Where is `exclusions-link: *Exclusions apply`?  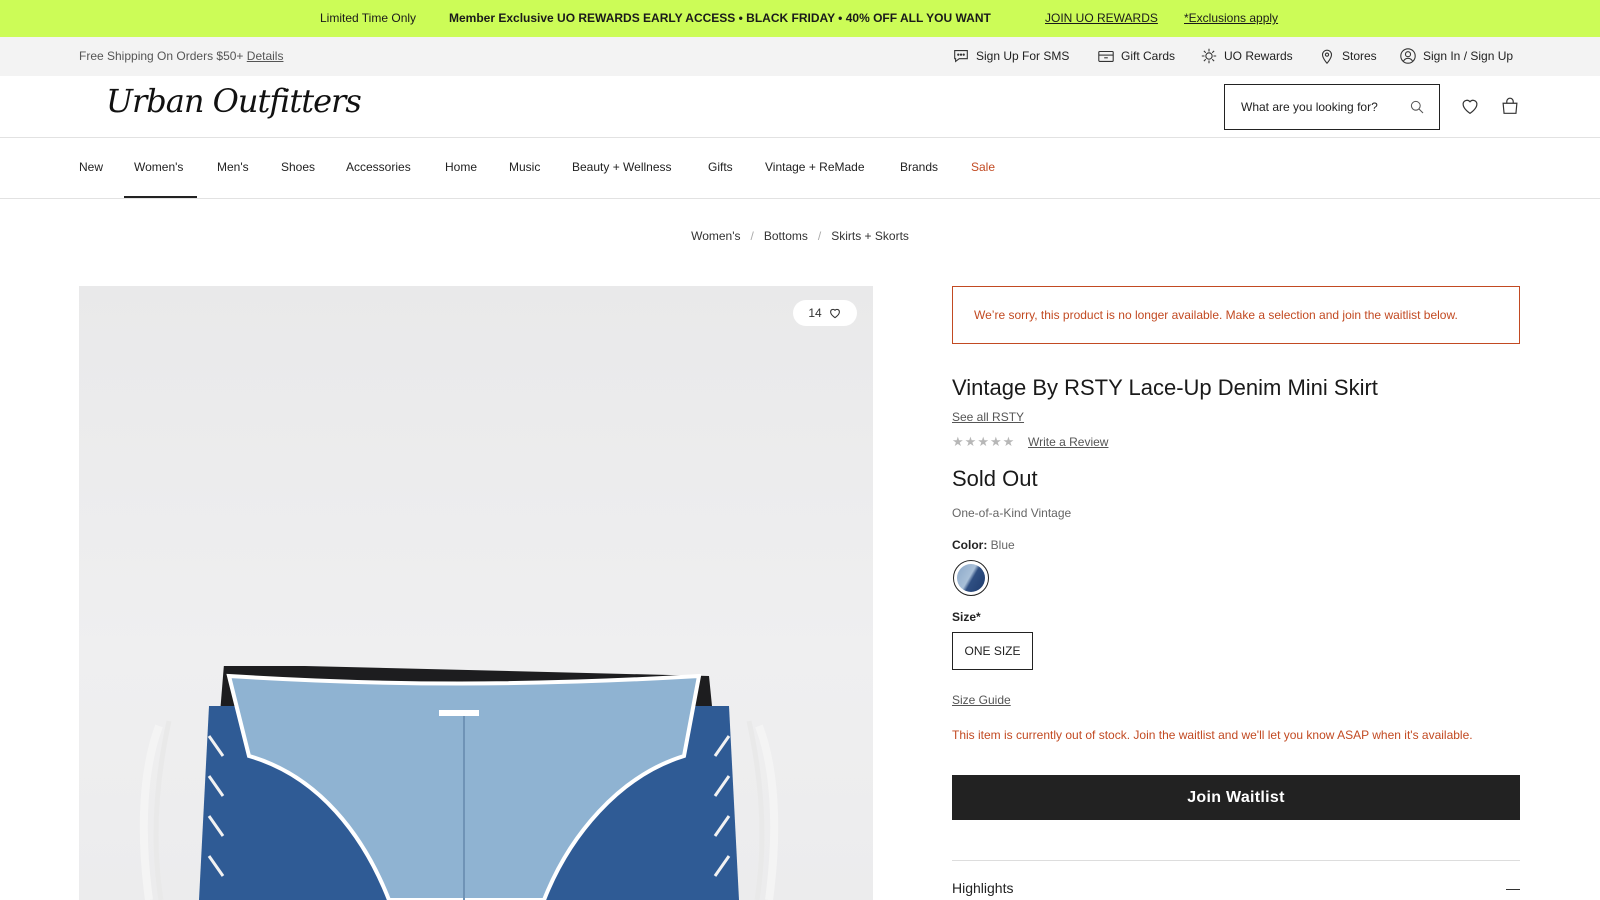
exclusions-link: *Exclusions apply is located at coordinates (1231, 18).